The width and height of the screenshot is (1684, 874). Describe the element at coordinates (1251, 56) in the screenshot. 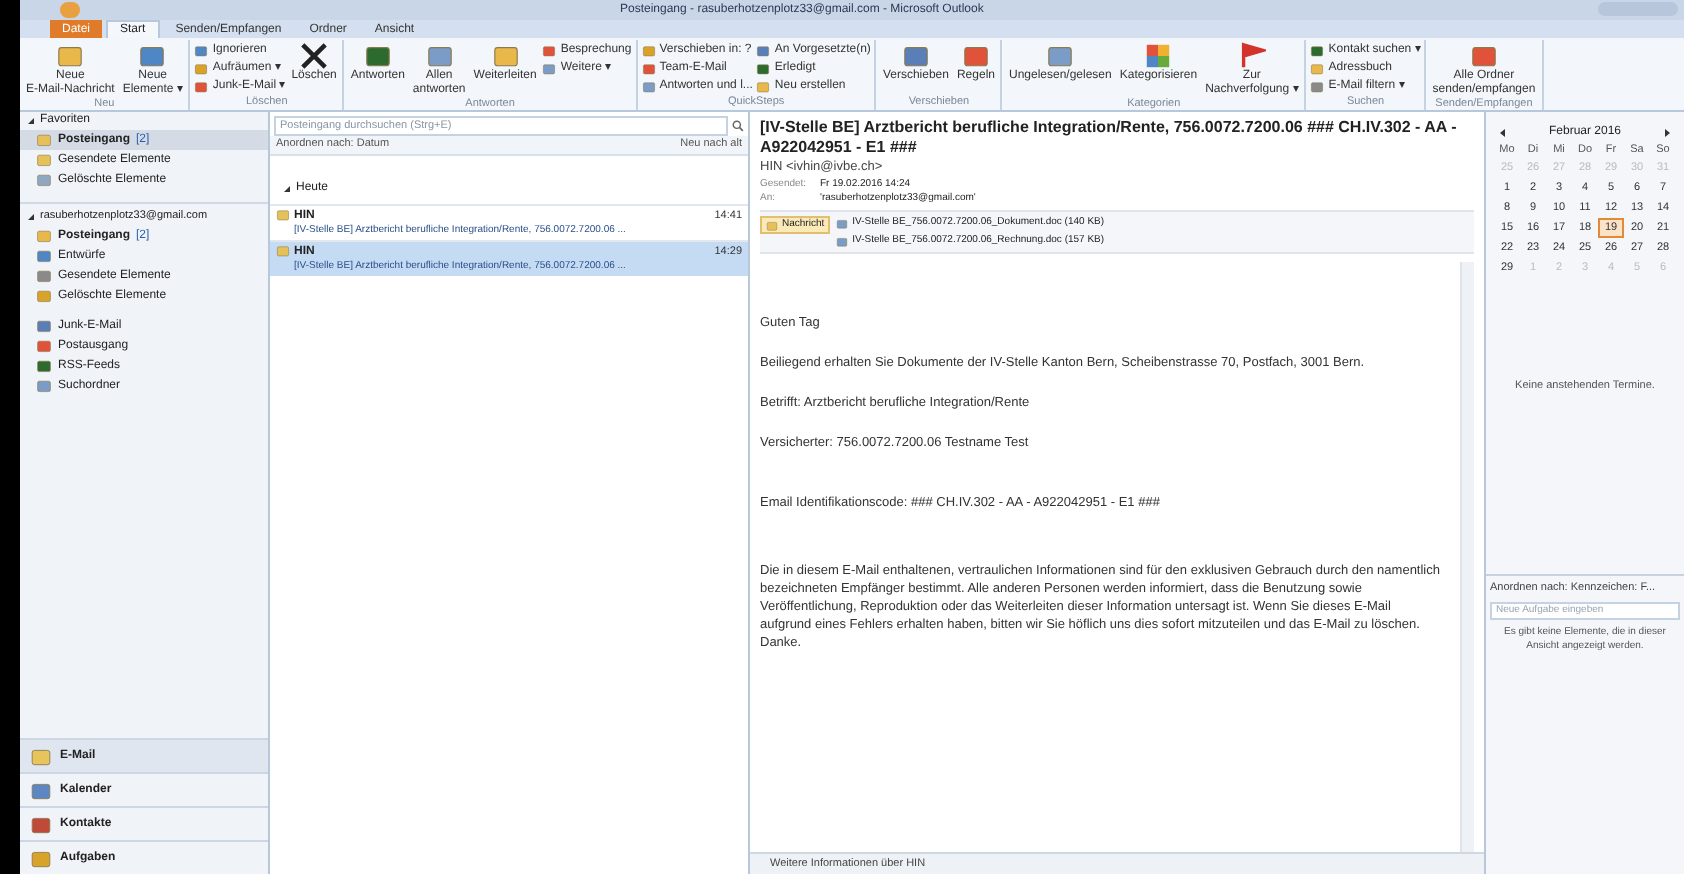

I see `flag-icon` at that location.